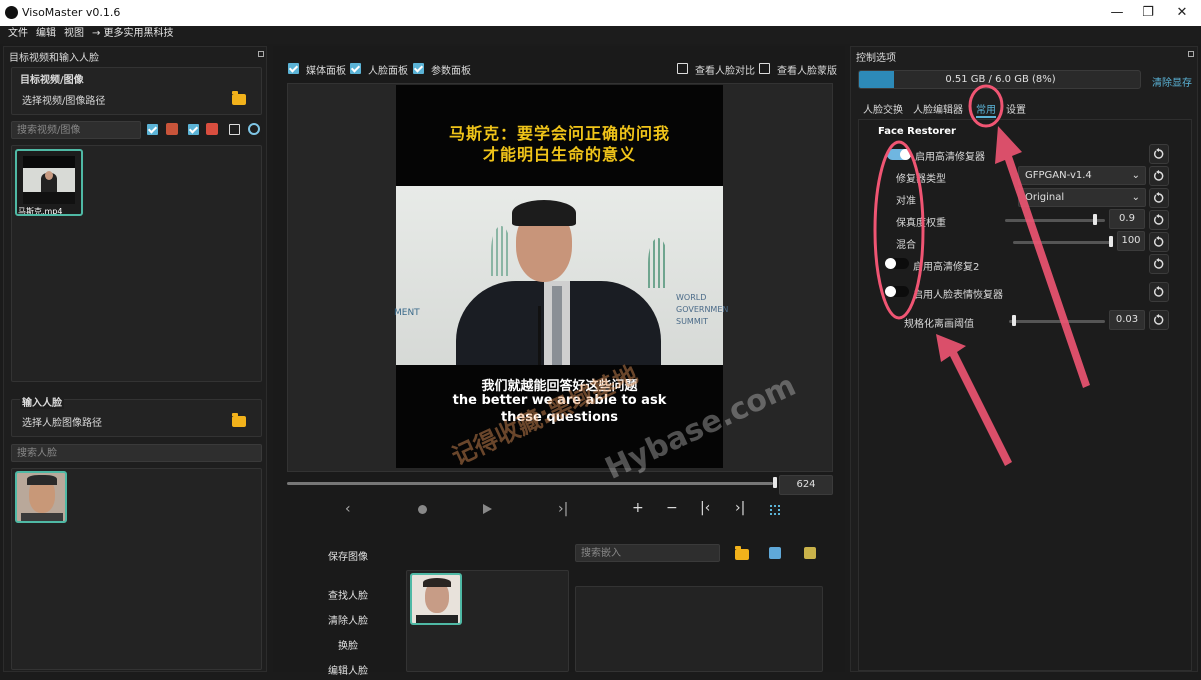  Describe the element at coordinates (981, 275) in the screenshot. I see `annotation-overlay` at that location.